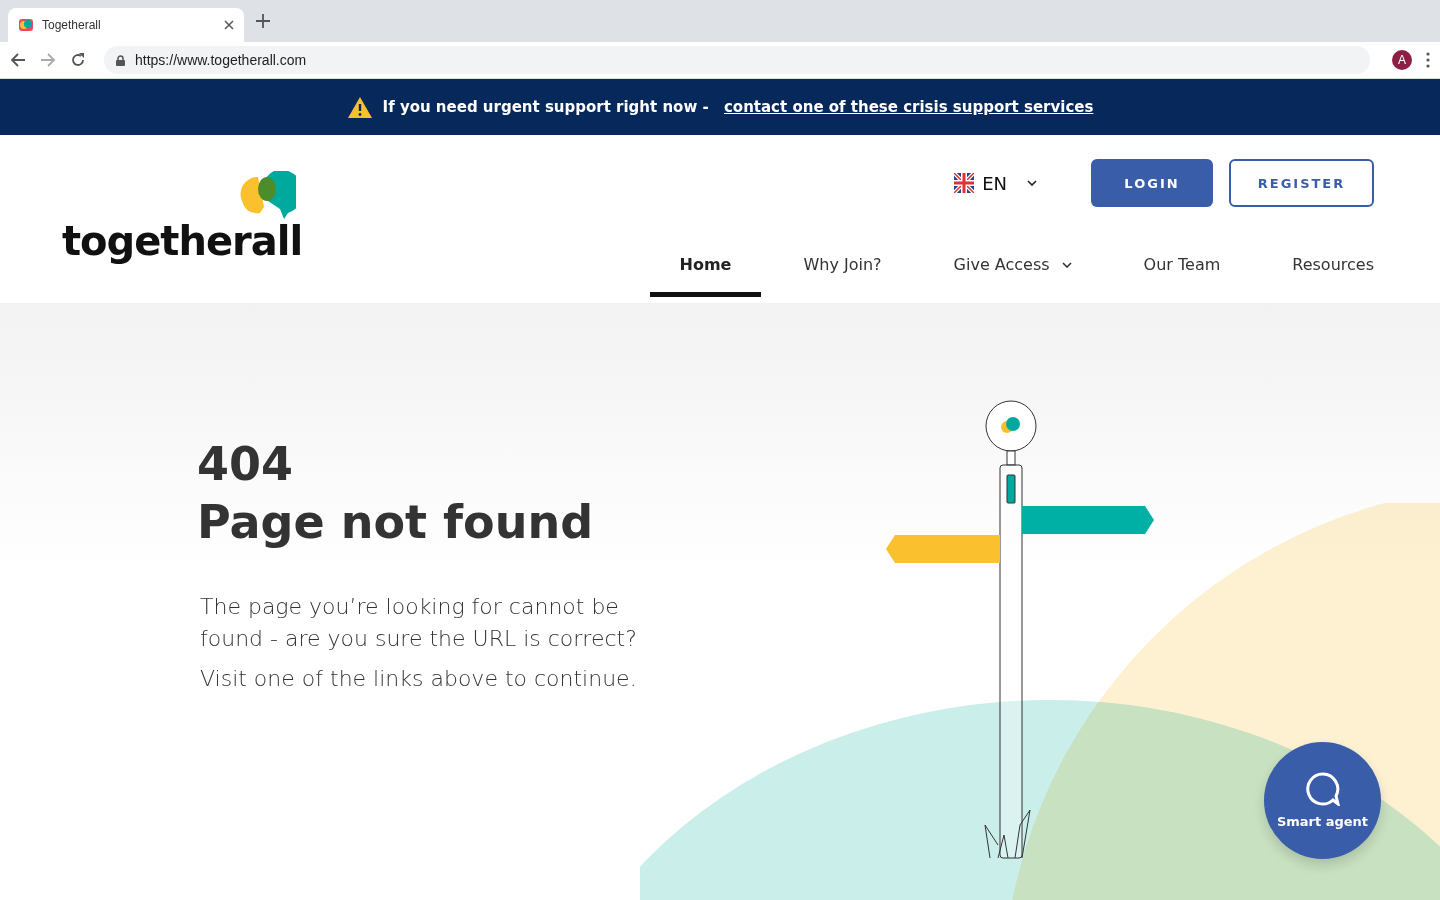 Image resolution: width=1440 pixels, height=900 pixels. Describe the element at coordinates (1182, 271) in the screenshot. I see `nav-tab: Our Team` at that location.